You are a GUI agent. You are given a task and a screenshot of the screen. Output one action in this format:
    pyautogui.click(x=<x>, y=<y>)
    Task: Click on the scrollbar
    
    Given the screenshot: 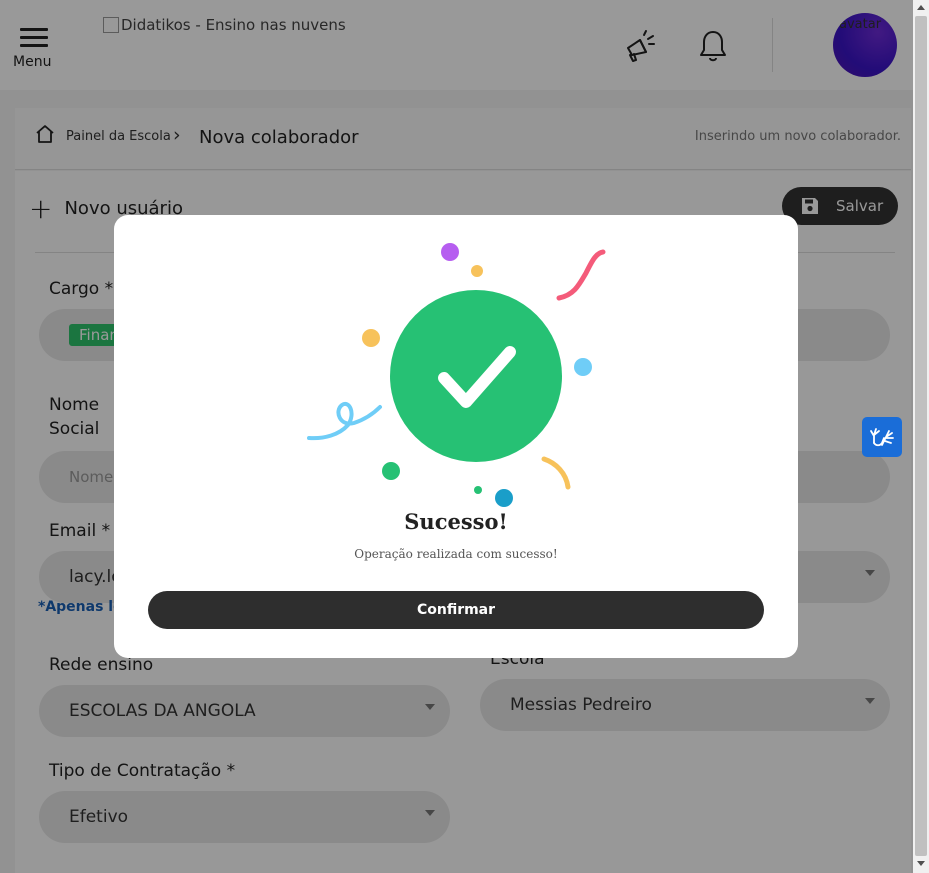 What is the action you would take?
    pyautogui.click(x=921, y=436)
    